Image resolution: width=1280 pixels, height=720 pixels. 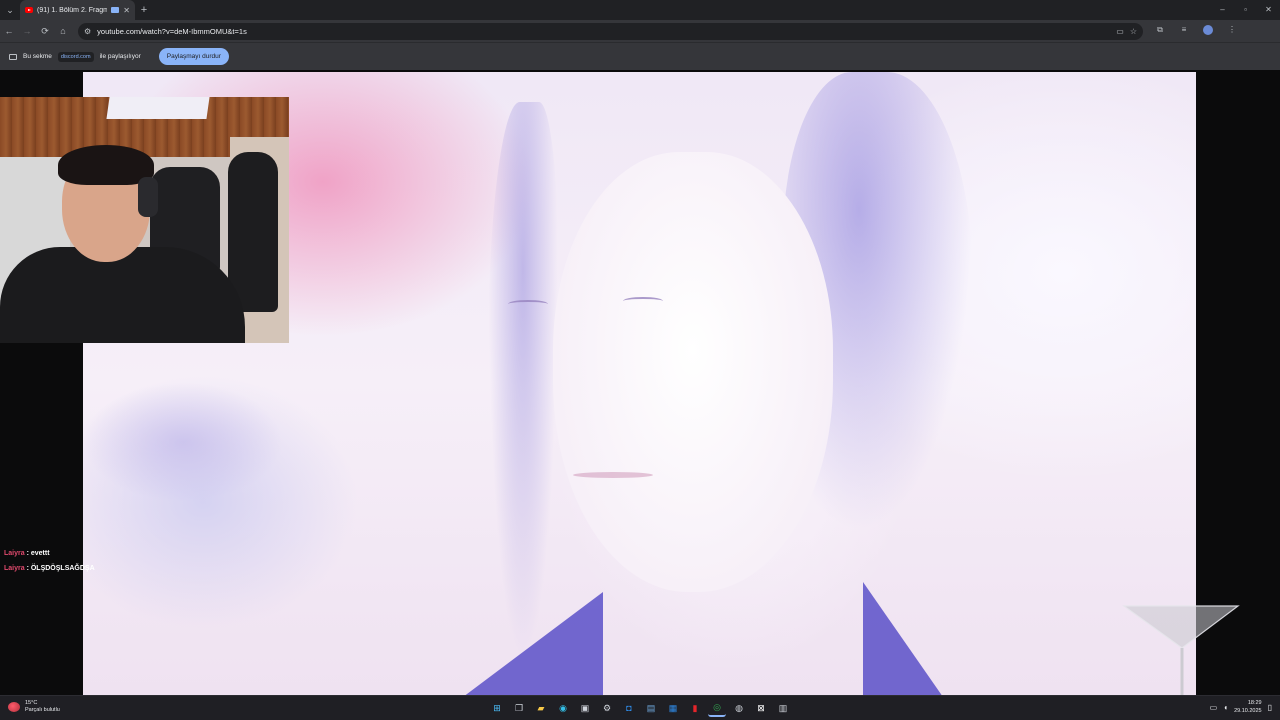 I want to click on weather-condition: Parçalı bulutlu, so click(x=42, y=710).